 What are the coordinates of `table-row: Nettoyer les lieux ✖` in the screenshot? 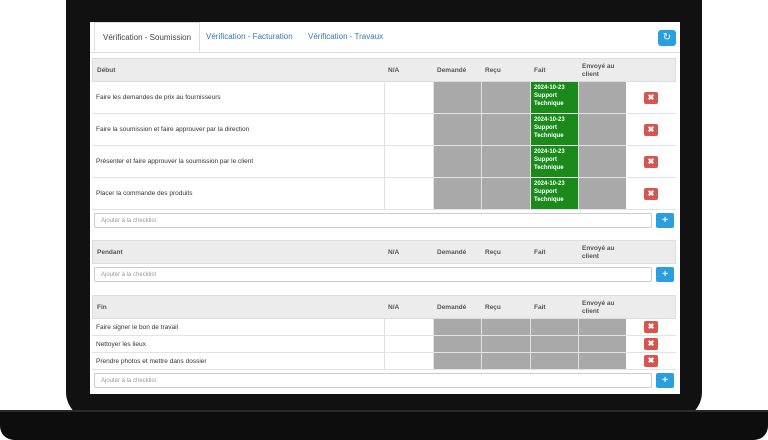 It's located at (384, 344).